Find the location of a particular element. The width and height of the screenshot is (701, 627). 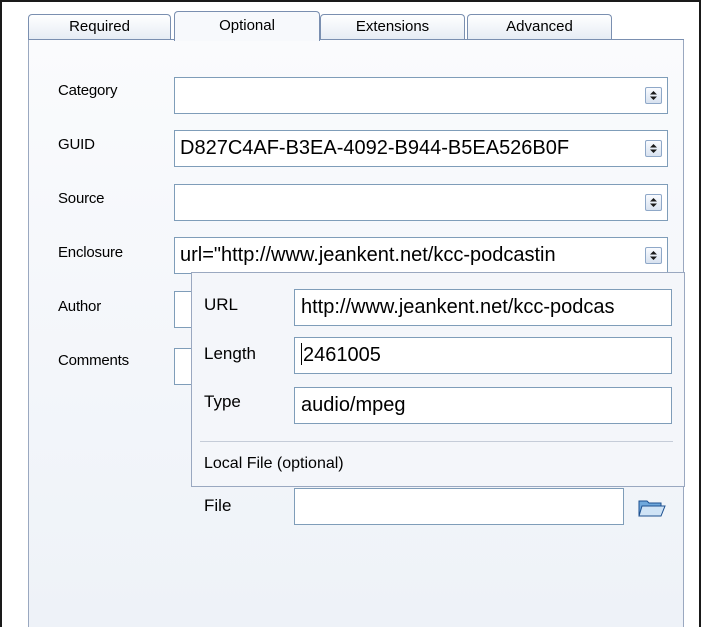

tab-required: Required is located at coordinates (99, 26).